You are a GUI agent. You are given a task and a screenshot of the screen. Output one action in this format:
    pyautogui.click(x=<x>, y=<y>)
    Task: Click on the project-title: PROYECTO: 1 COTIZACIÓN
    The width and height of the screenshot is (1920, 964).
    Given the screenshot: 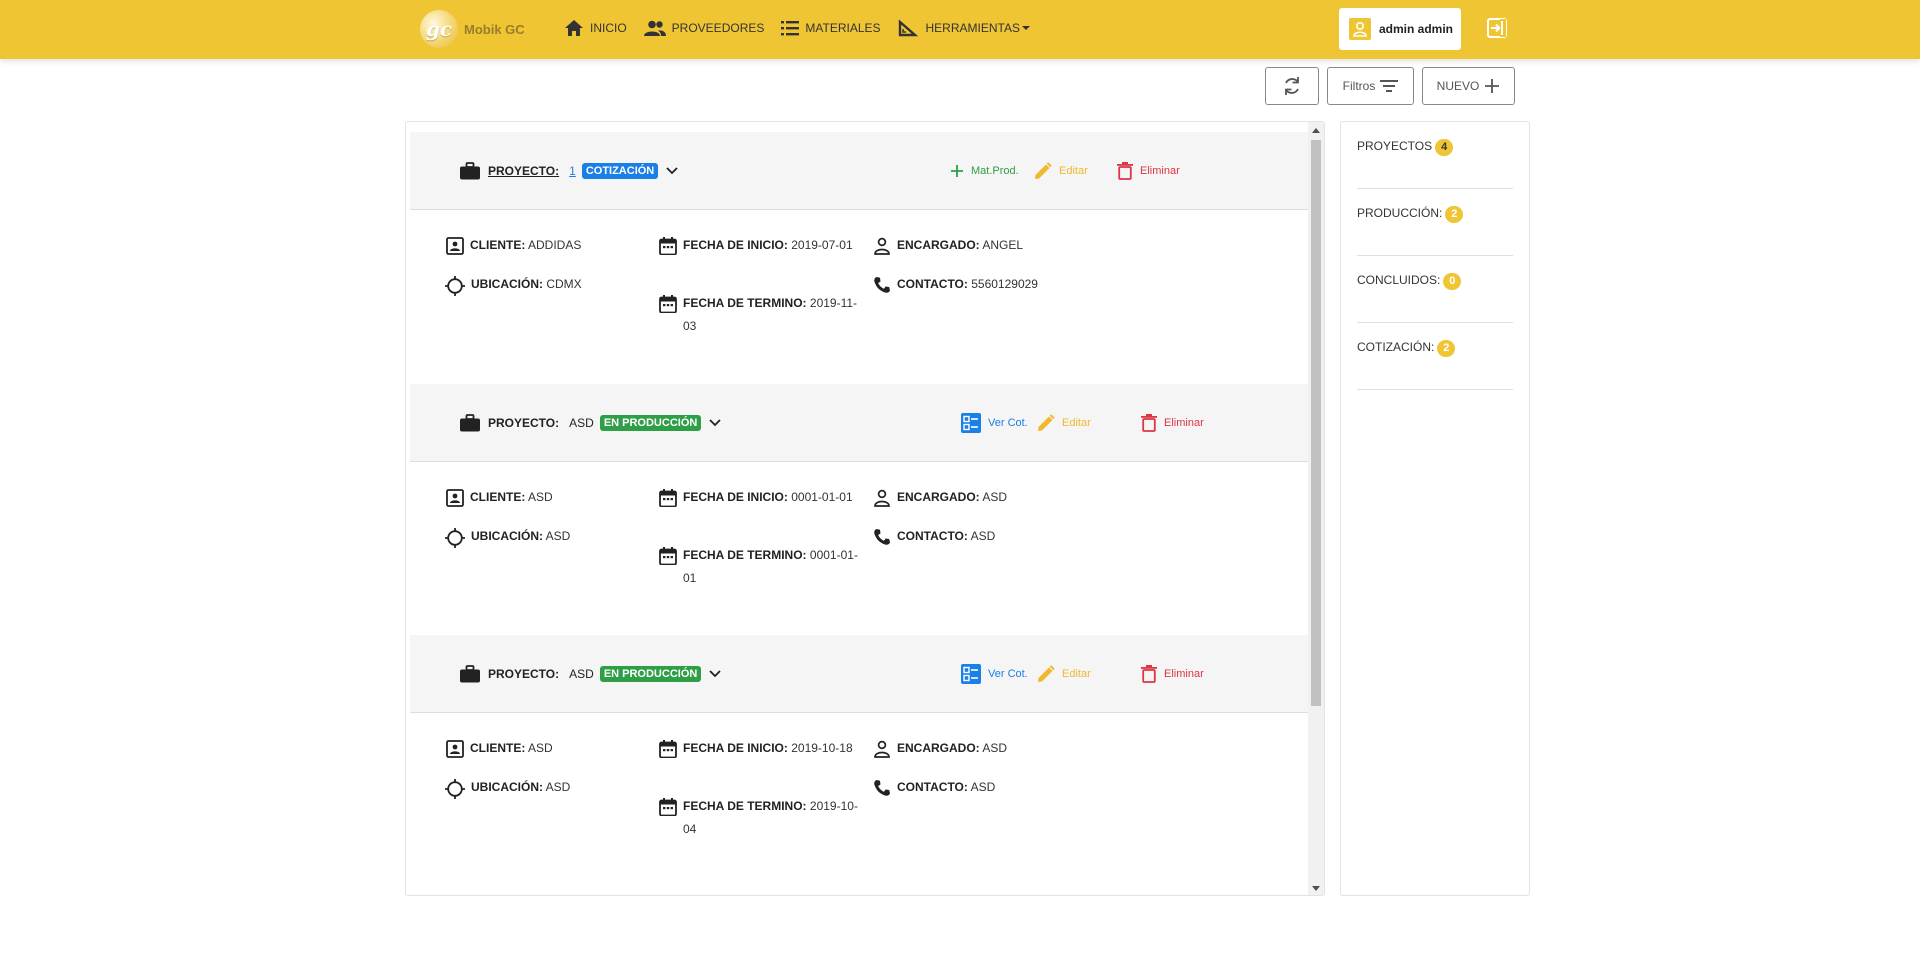 What is the action you would take?
    pyautogui.click(x=569, y=171)
    